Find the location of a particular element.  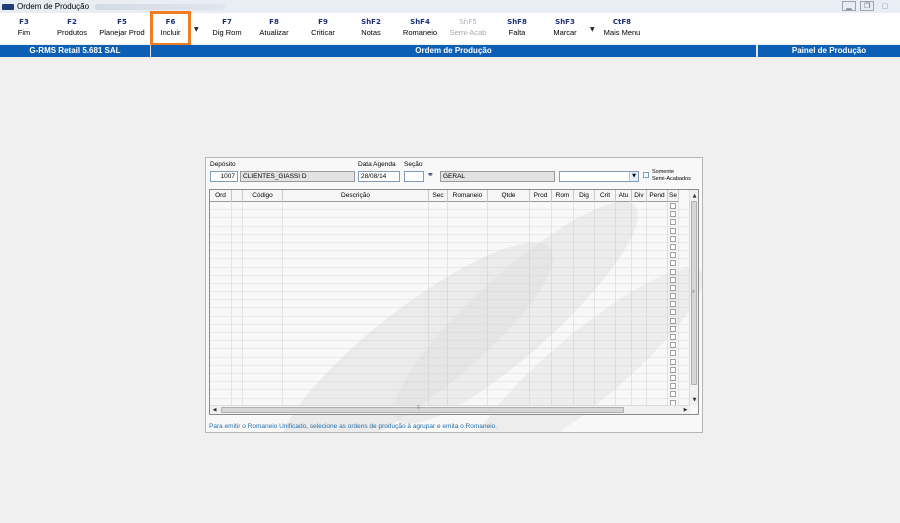

somente-semi-acabados-checkbox is located at coordinates (646, 175).